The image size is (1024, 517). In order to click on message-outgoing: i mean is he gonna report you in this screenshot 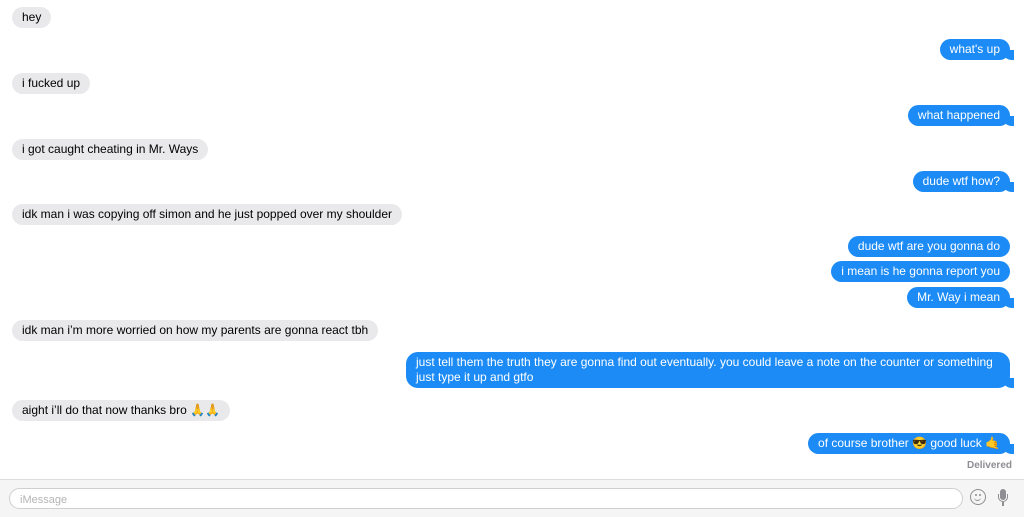, I will do `click(920, 271)`.